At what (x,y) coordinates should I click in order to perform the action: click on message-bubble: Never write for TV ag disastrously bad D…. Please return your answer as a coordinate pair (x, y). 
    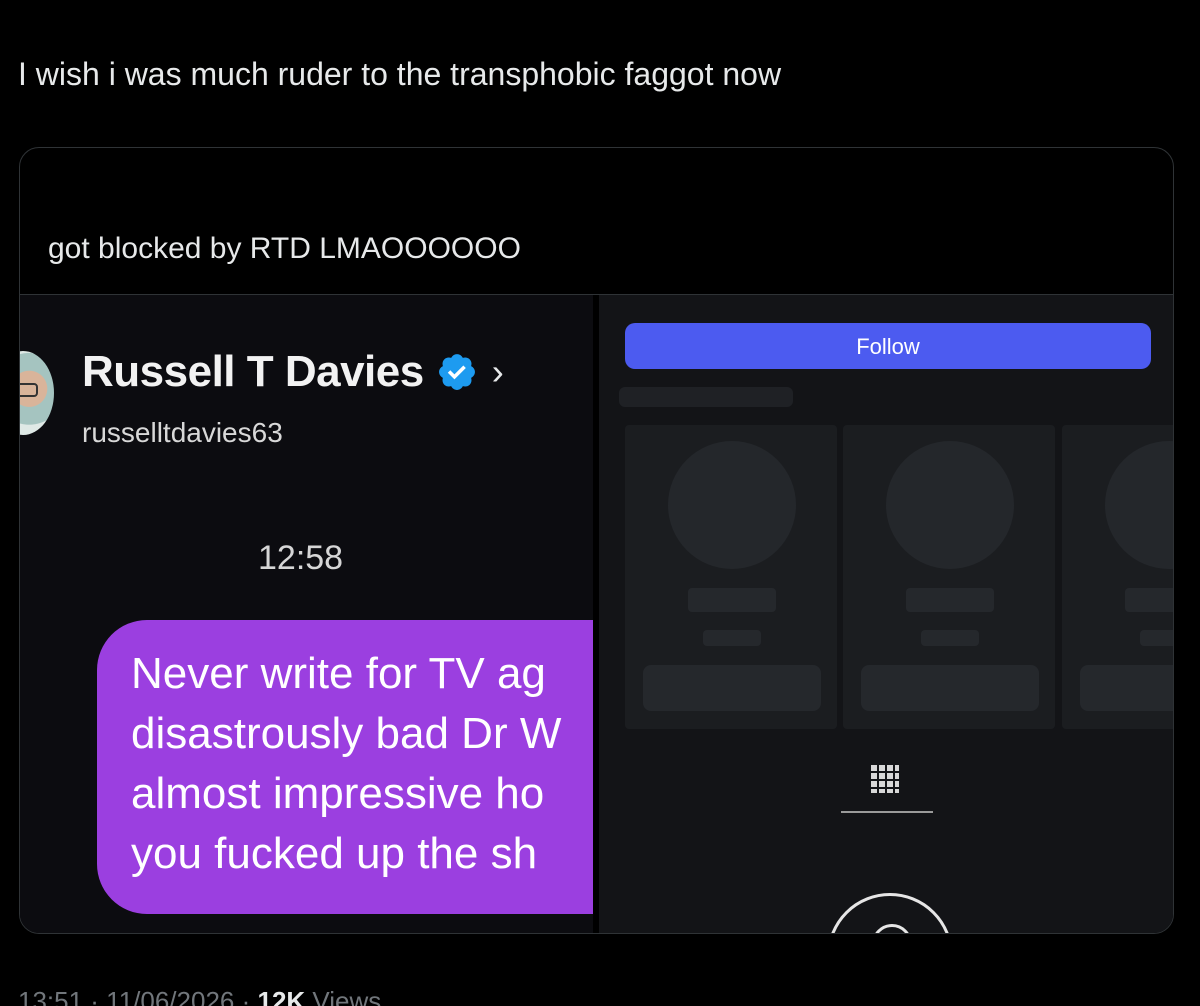
    Looking at the image, I should click on (345, 767).